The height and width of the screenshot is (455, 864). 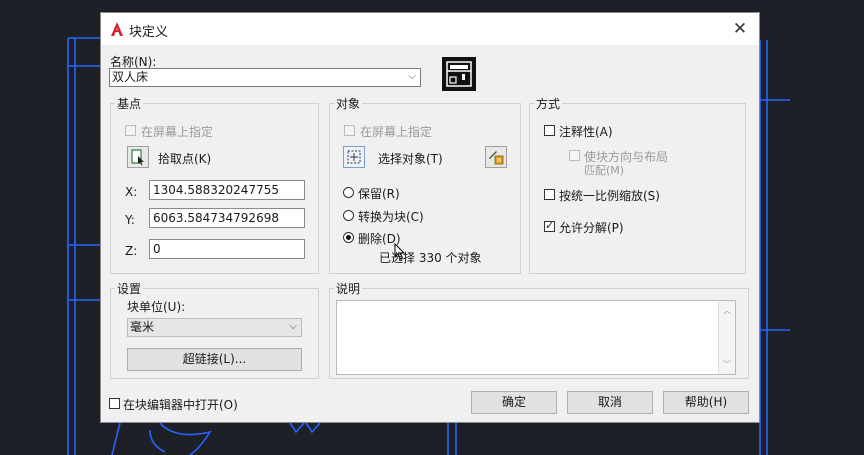 What do you see at coordinates (706, 402) in the screenshot?
I see `help-button: 帮助(H)` at bounding box center [706, 402].